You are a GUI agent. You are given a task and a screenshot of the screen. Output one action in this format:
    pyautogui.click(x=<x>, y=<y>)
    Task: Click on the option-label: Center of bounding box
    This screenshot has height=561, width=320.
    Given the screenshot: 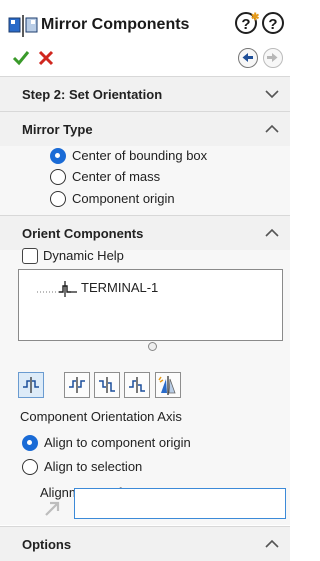 What is the action you would take?
    pyautogui.click(x=140, y=155)
    